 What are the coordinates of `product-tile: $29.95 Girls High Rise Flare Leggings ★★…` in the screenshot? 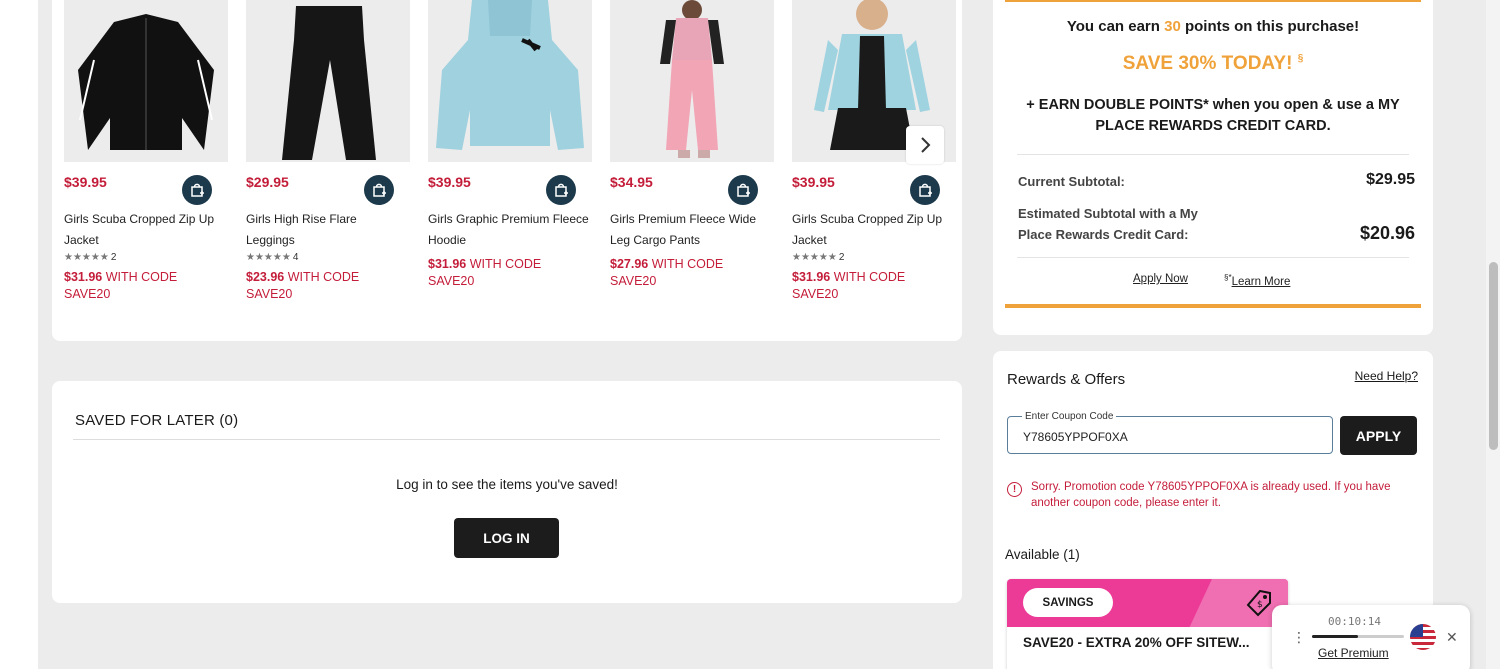 It's located at (328, 150).